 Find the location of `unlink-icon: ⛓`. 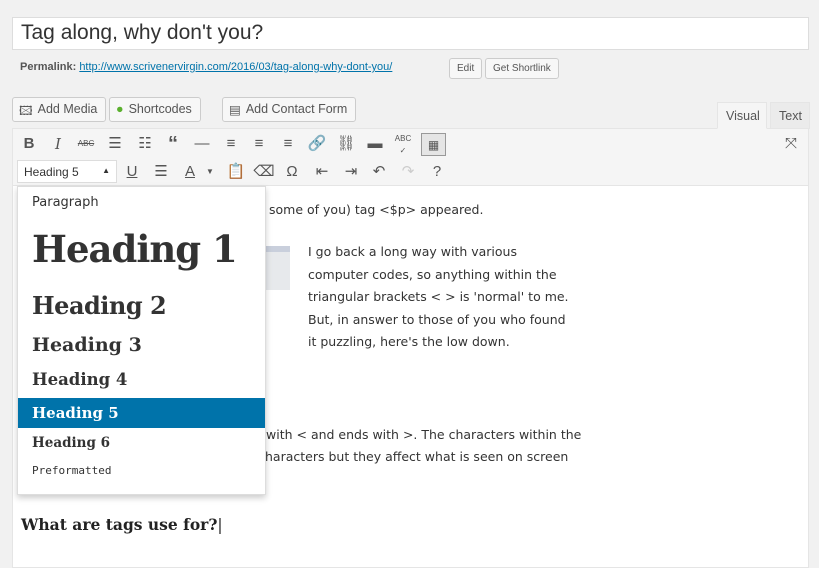

unlink-icon: ⛓ is located at coordinates (346, 144).